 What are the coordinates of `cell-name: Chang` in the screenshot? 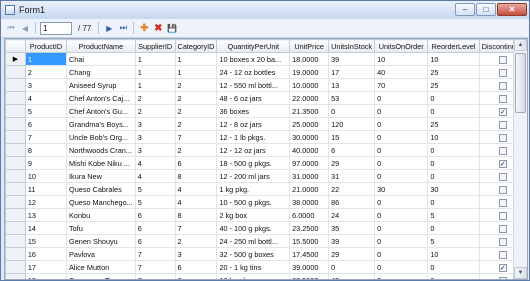 It's located at (101, 72).